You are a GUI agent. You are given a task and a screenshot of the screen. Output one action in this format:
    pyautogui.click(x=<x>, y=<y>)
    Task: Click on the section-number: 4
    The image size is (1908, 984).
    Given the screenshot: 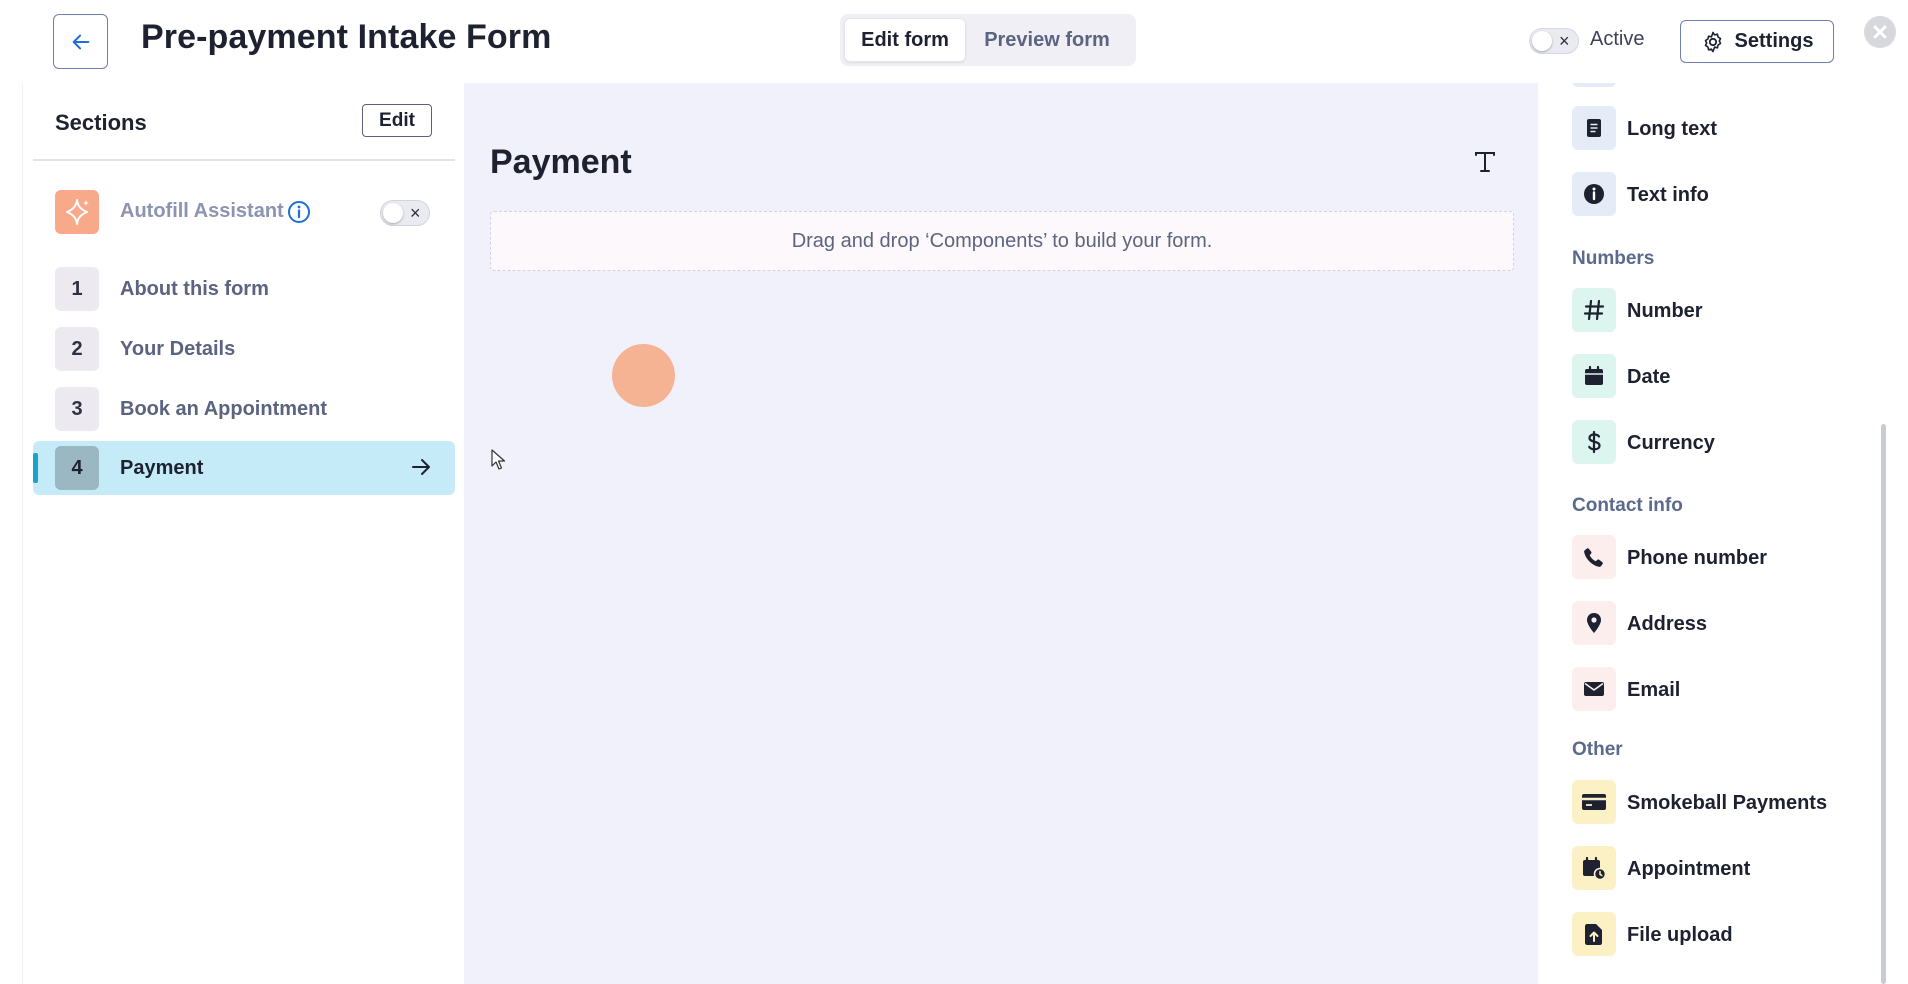 What is the action you would take?
    pyautogui.click(x=77, y=468)
    